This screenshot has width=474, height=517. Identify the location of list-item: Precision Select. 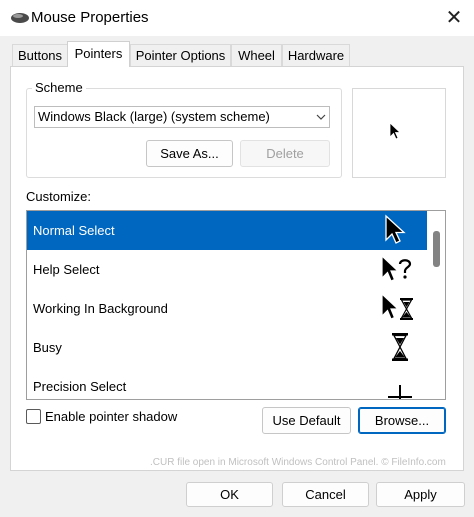
(227, 383).